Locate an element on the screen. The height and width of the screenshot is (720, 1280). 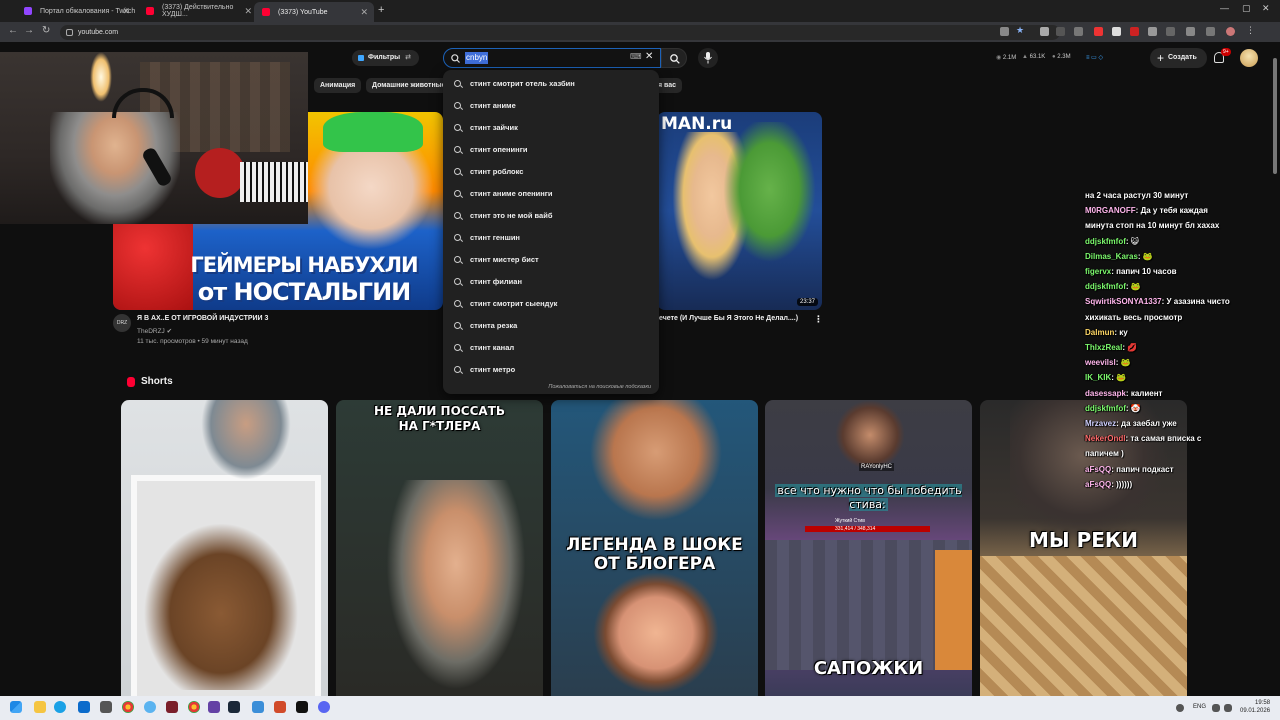
report-suggestions-link: Пожаловаться на поисковые подсказки is located at coordinates (599, 387).